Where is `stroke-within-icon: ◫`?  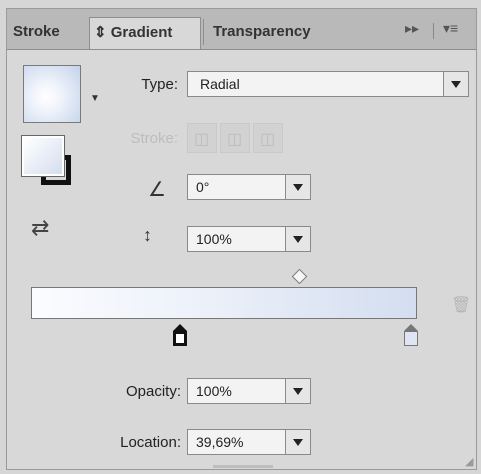
stroke-within-icon: ◫ is located at coordinates (202, 139).